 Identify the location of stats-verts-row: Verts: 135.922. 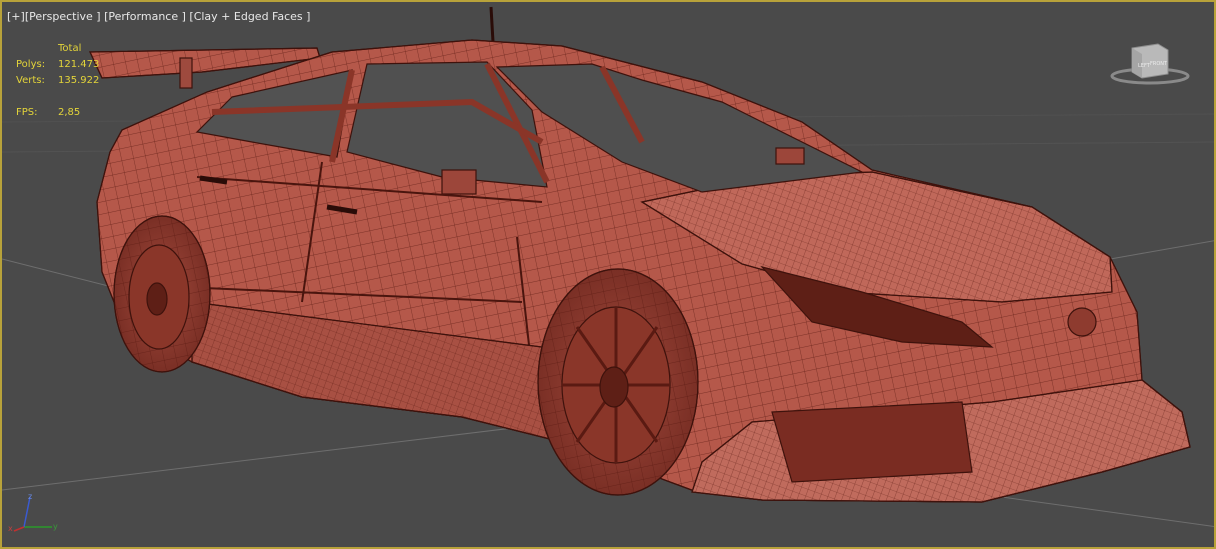
(57, 81).